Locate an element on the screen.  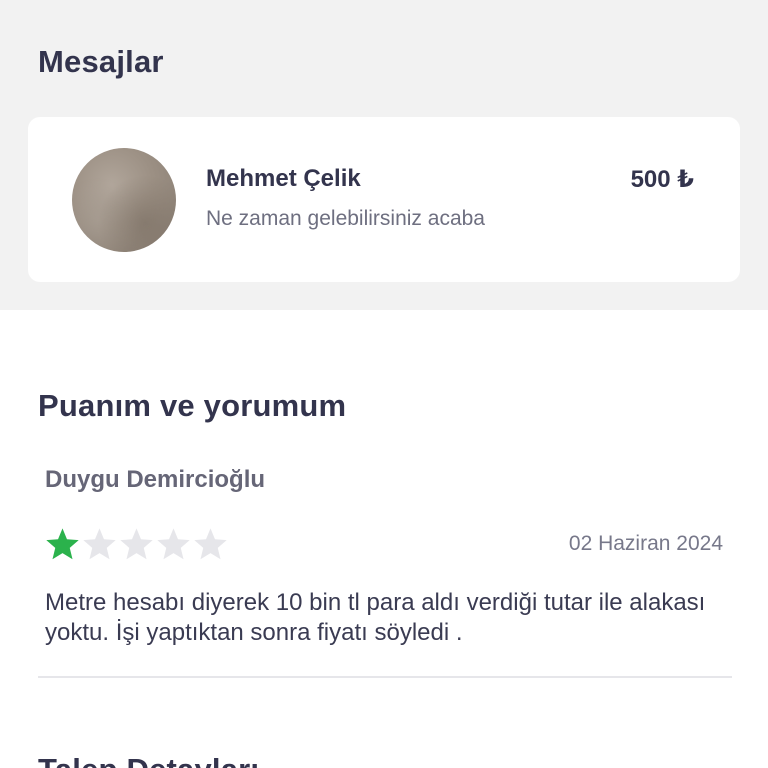
star-rating is located at coordinates (136, 545).